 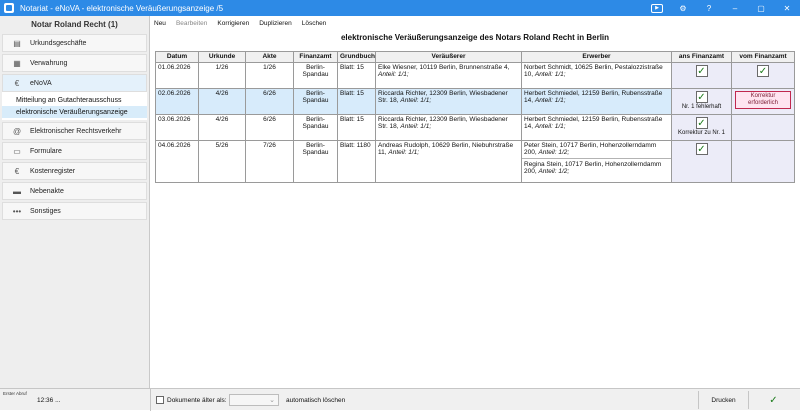 What do you see at coordinates (701, 161) in the screenshot?
I see `cell-ans-finanzamt: ✓` at bounding box center [701, 161].